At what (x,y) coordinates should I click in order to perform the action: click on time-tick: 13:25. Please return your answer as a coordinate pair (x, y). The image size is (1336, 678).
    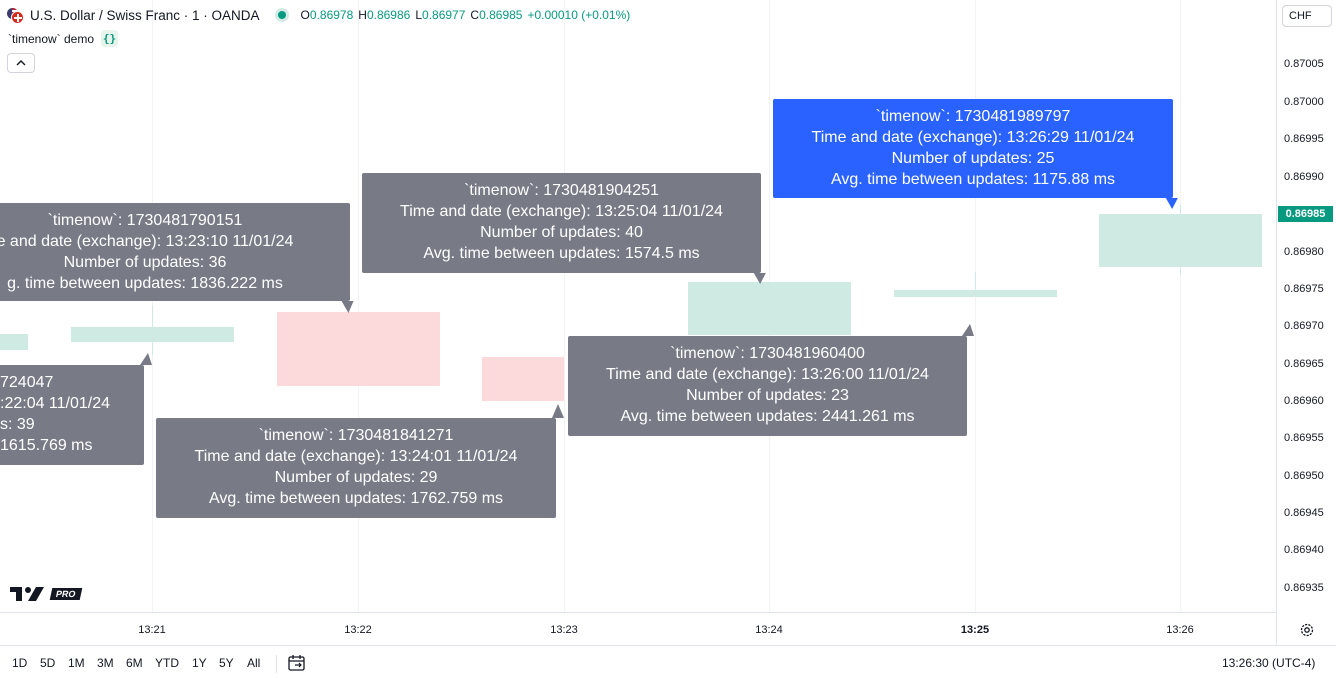
    Looking at the image, I should click on (975, 630).